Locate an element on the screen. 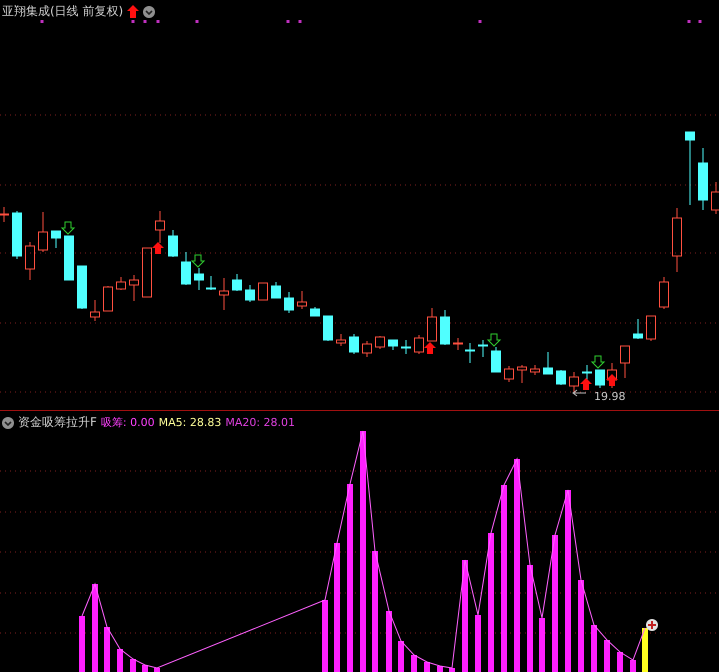 The image size is (719, 672). legend-value: MA20: 28.01 is located at coordinates (260, 422).